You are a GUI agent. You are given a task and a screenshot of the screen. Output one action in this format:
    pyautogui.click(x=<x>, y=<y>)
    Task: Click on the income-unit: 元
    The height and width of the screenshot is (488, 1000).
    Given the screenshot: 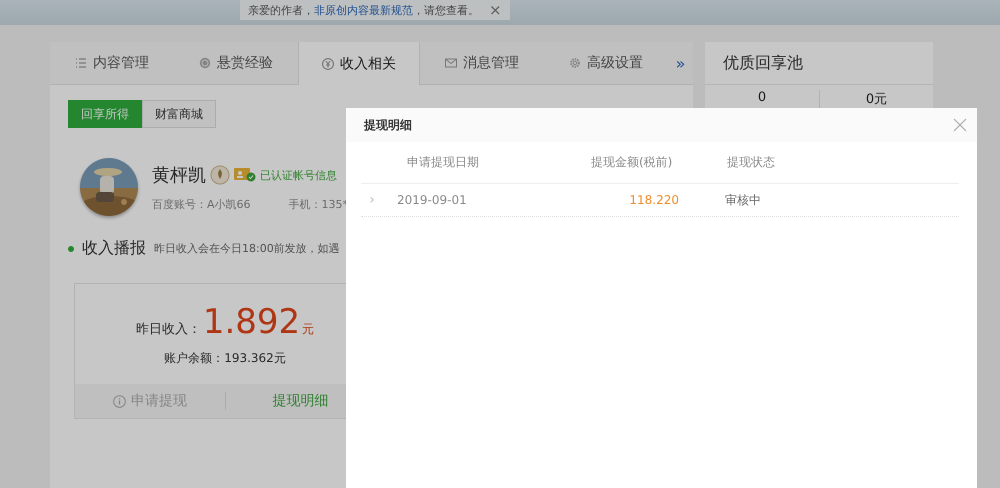 What is the action you would take?
    pyautogui.click(x=308, y=329)
    